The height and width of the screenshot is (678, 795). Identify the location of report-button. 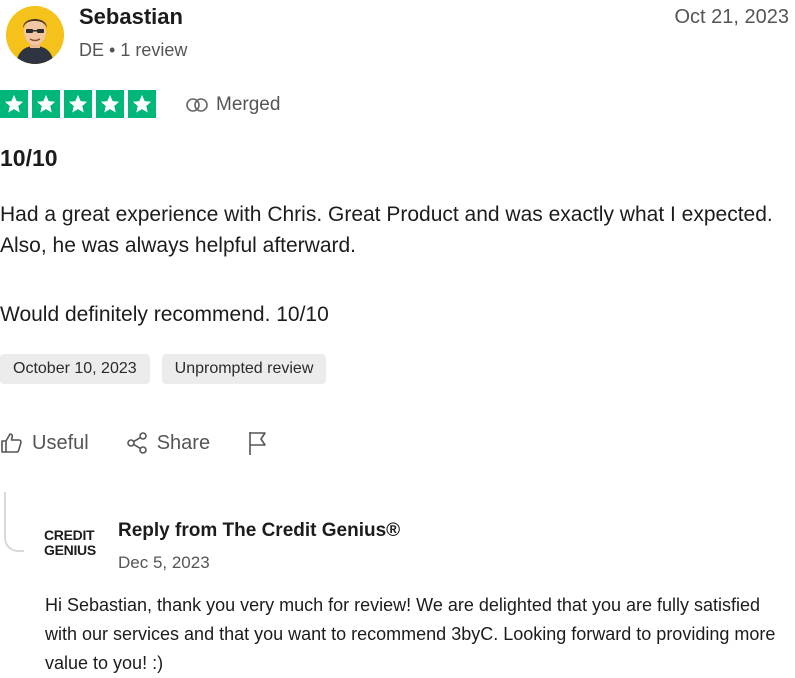
(258, 443).